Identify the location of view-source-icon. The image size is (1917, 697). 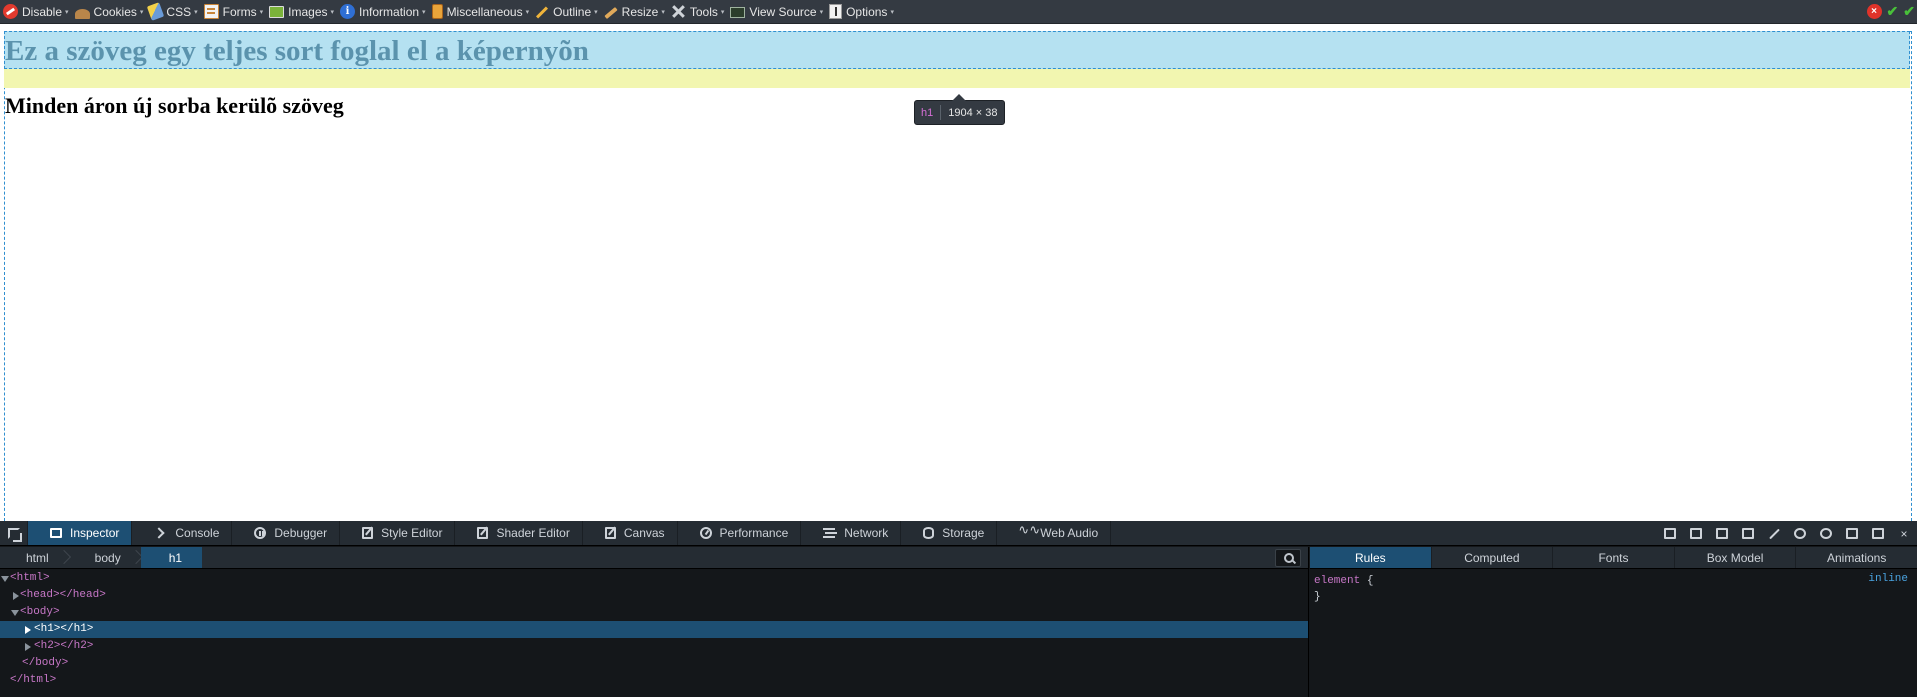
(738, 12).